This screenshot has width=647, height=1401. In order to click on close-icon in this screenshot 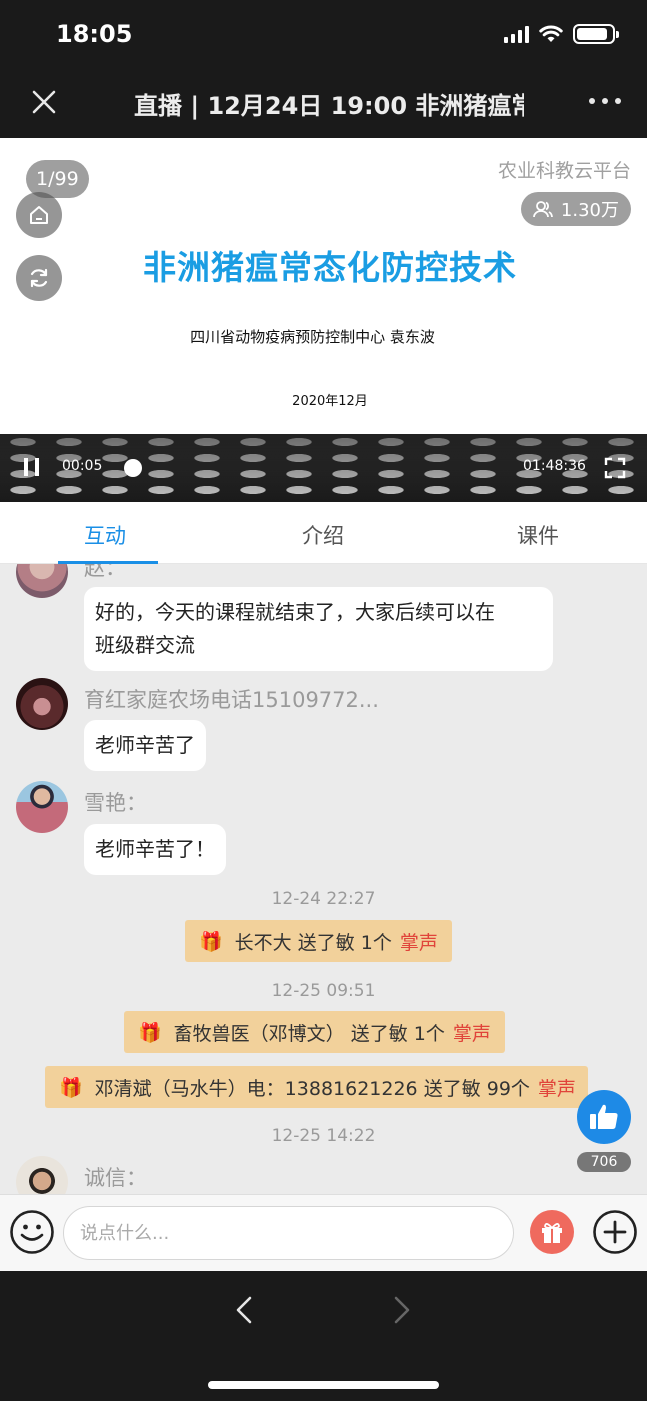, I will do `click(44, 102)`.